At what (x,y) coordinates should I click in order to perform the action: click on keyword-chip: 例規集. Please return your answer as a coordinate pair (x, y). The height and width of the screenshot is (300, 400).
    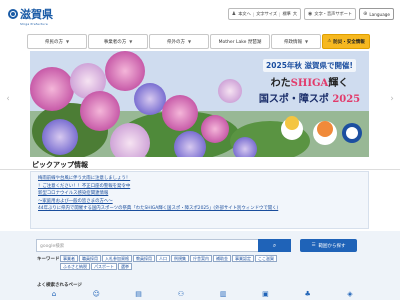
    Looking at the image, I should click on (180, 258).